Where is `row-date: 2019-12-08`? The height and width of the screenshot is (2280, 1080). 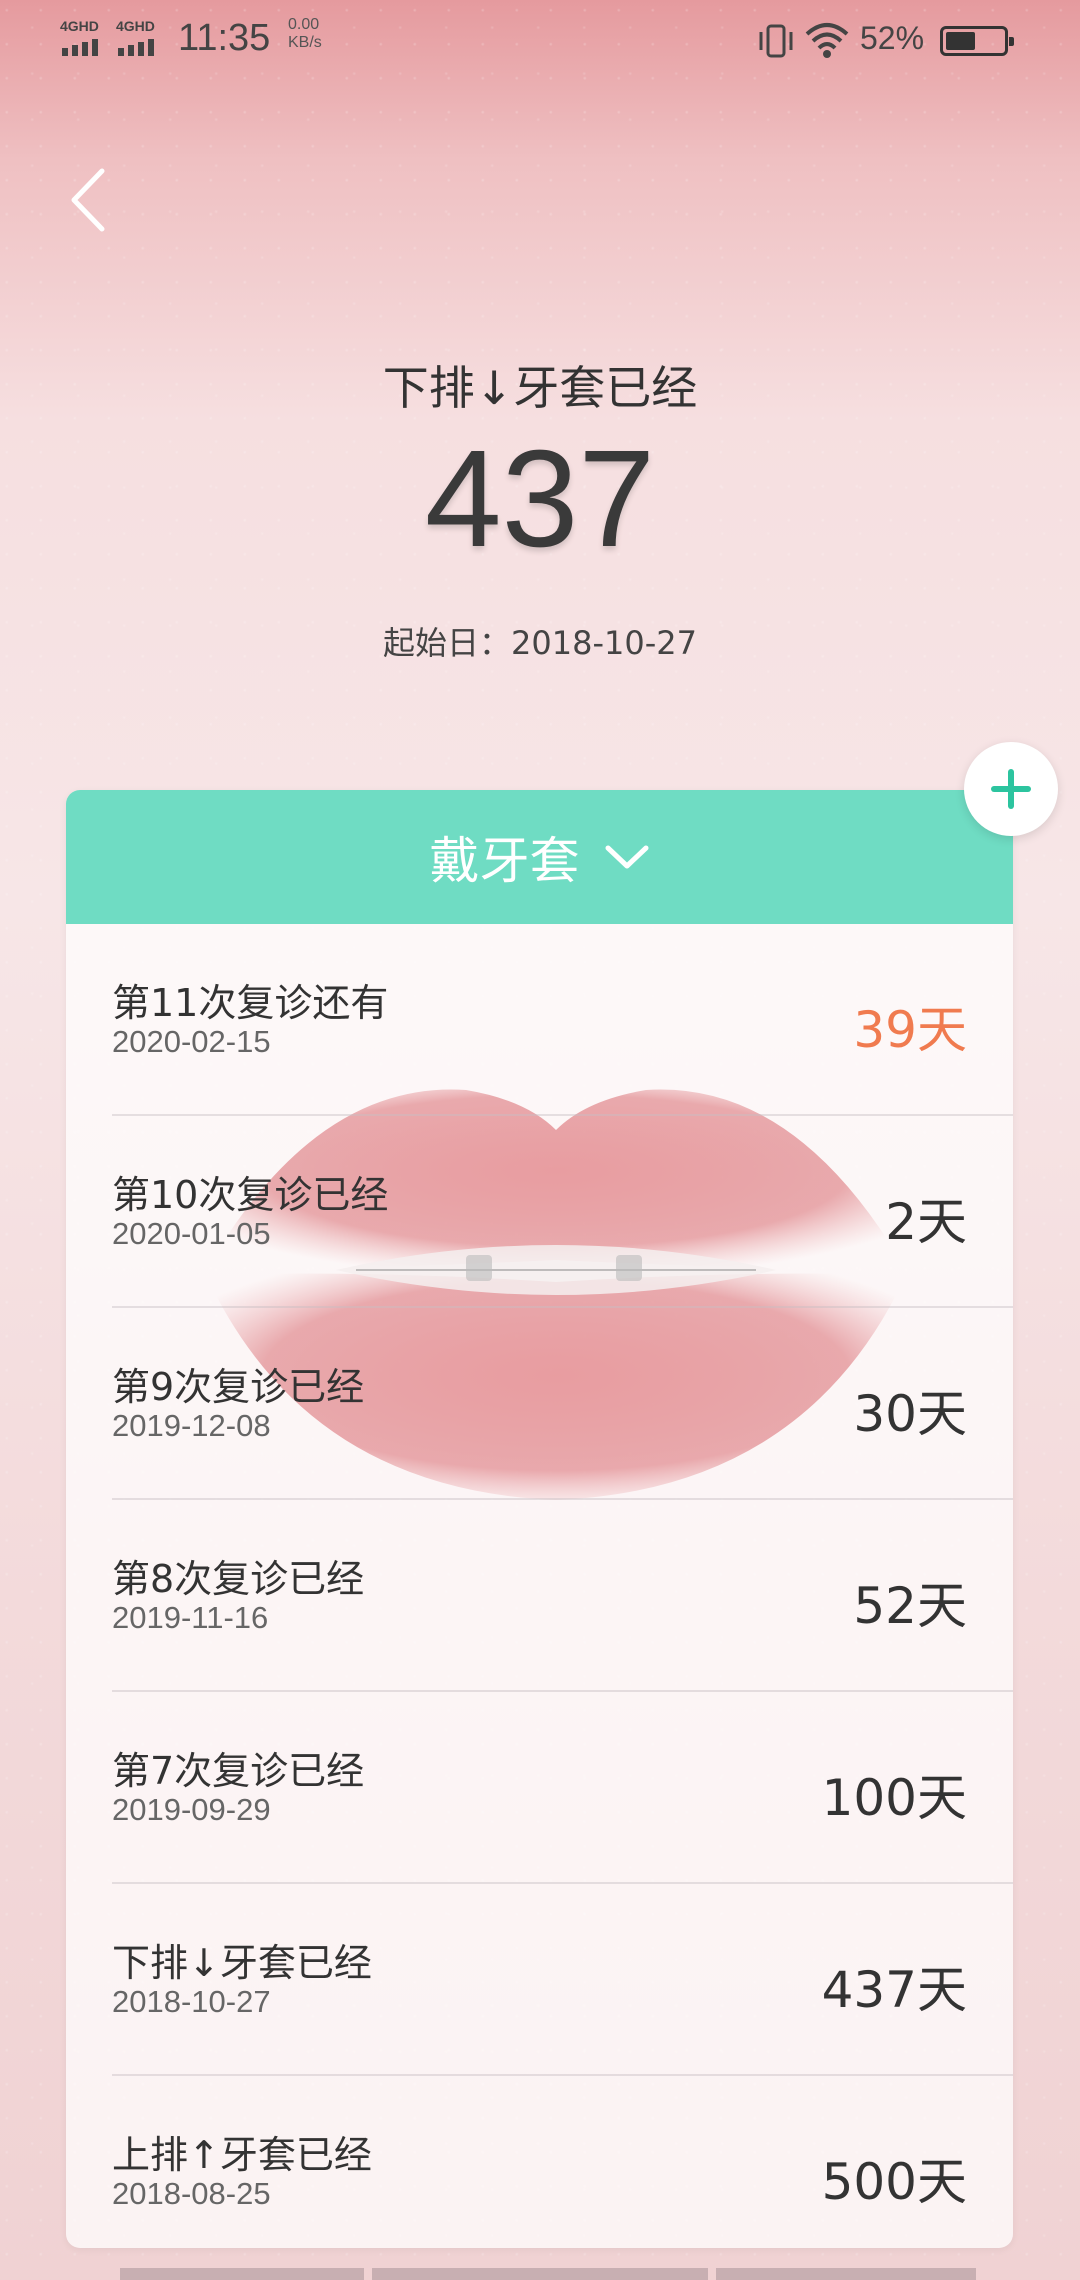
row-date: 2019-12-08 is located at coordinates (191, 1425).